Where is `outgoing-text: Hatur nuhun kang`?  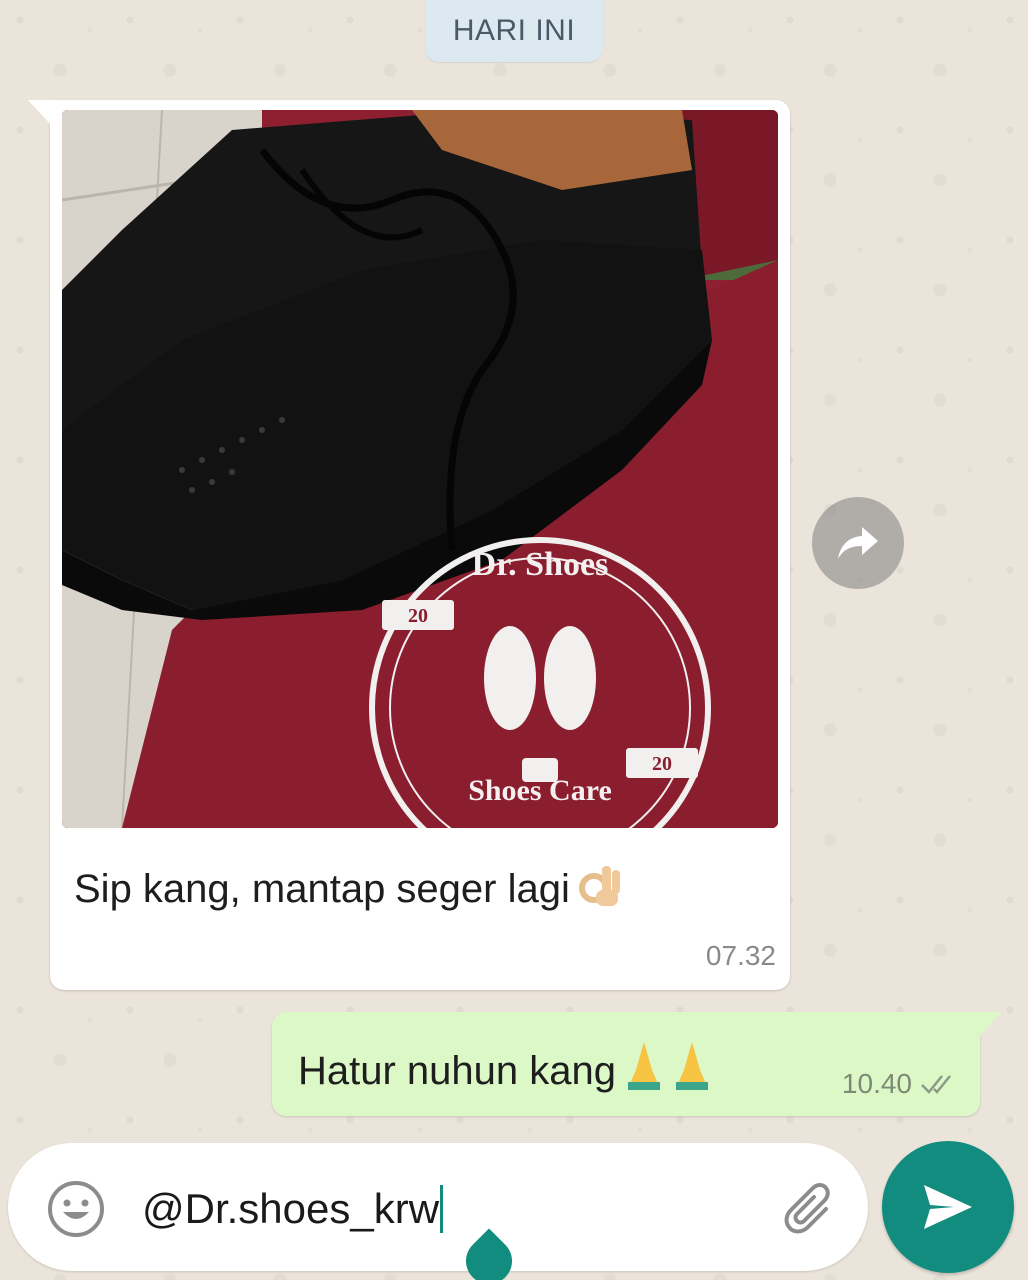 outgoing-text: Hatur nuhun kang is located at coordinates (507, 1071).